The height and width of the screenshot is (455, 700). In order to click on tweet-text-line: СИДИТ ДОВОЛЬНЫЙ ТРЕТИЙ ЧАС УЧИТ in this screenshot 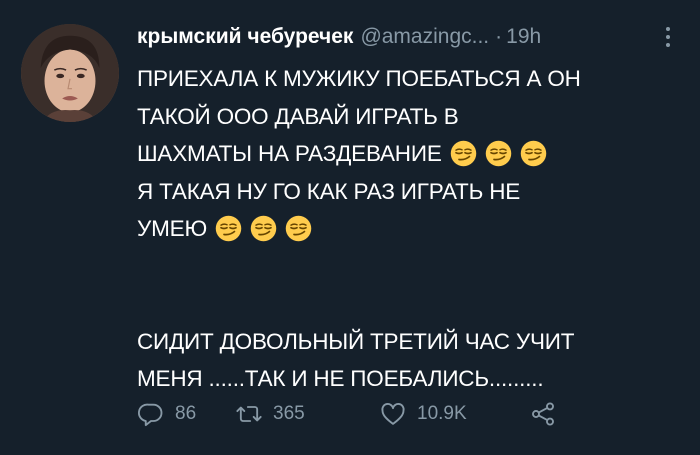, I will do `click(409, 342)`.